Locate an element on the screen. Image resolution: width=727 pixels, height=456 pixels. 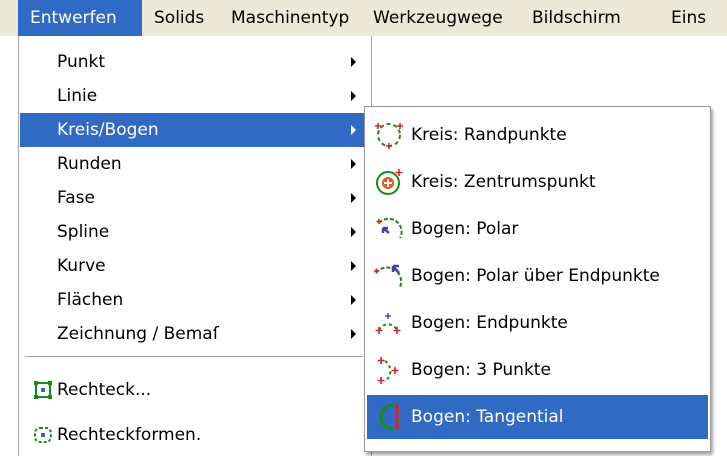
menu-item-fase: Fase is located at coordinates (195, 198).